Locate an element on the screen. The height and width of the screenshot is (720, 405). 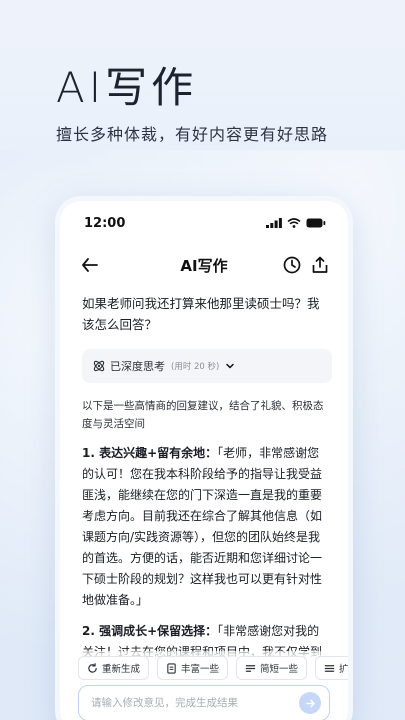
nav-bar: AI写作 is located at coordinates (204, 265).